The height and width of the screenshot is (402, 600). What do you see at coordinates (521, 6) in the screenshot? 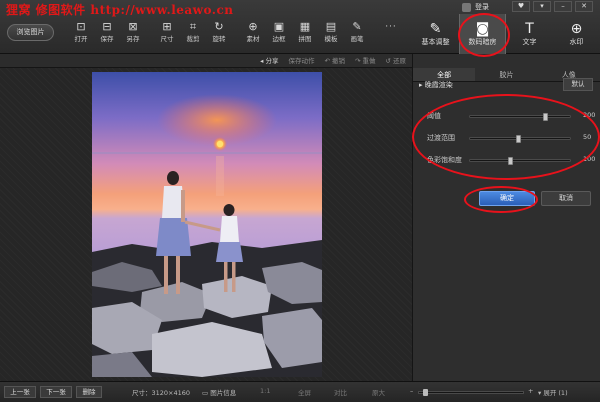
I see `favorite-button: ♥` at bounding box center [521, 6].